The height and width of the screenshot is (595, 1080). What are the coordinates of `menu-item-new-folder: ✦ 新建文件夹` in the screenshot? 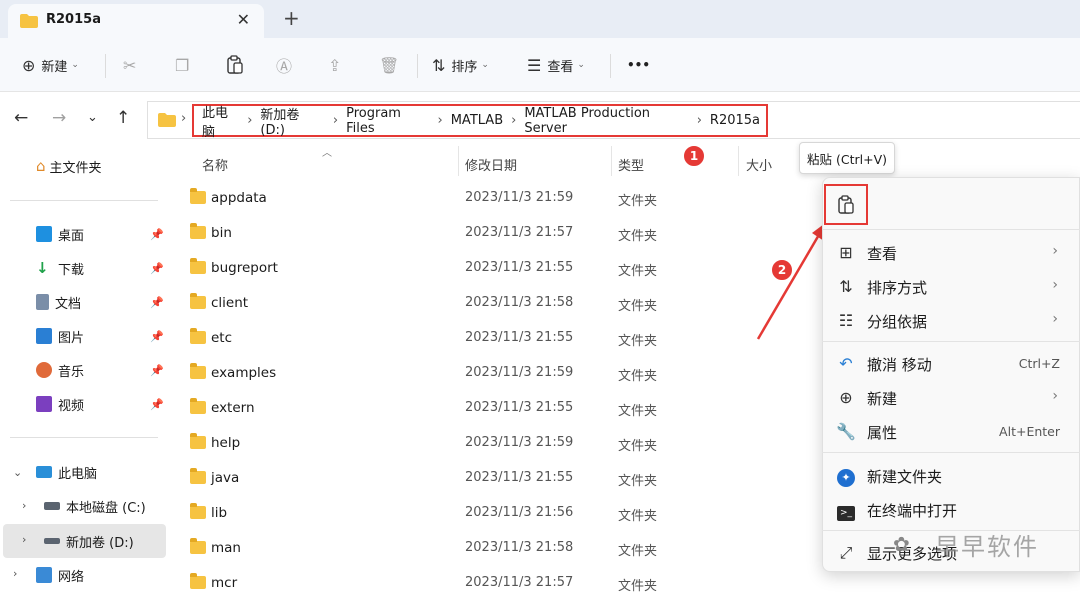 It's located at (951, 475).